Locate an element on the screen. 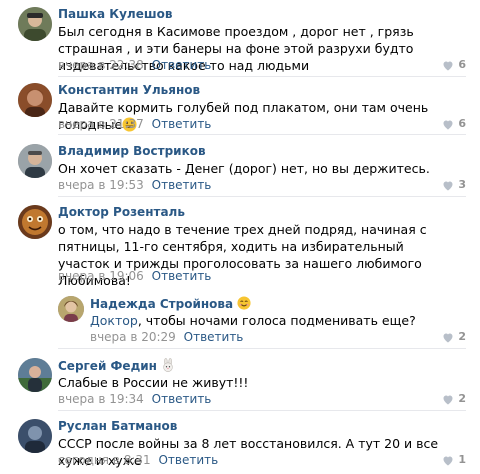 The height and width of the screenshot is (474, 480). comment-time: вчера в 19:34 is located at coordinates (101, 399).